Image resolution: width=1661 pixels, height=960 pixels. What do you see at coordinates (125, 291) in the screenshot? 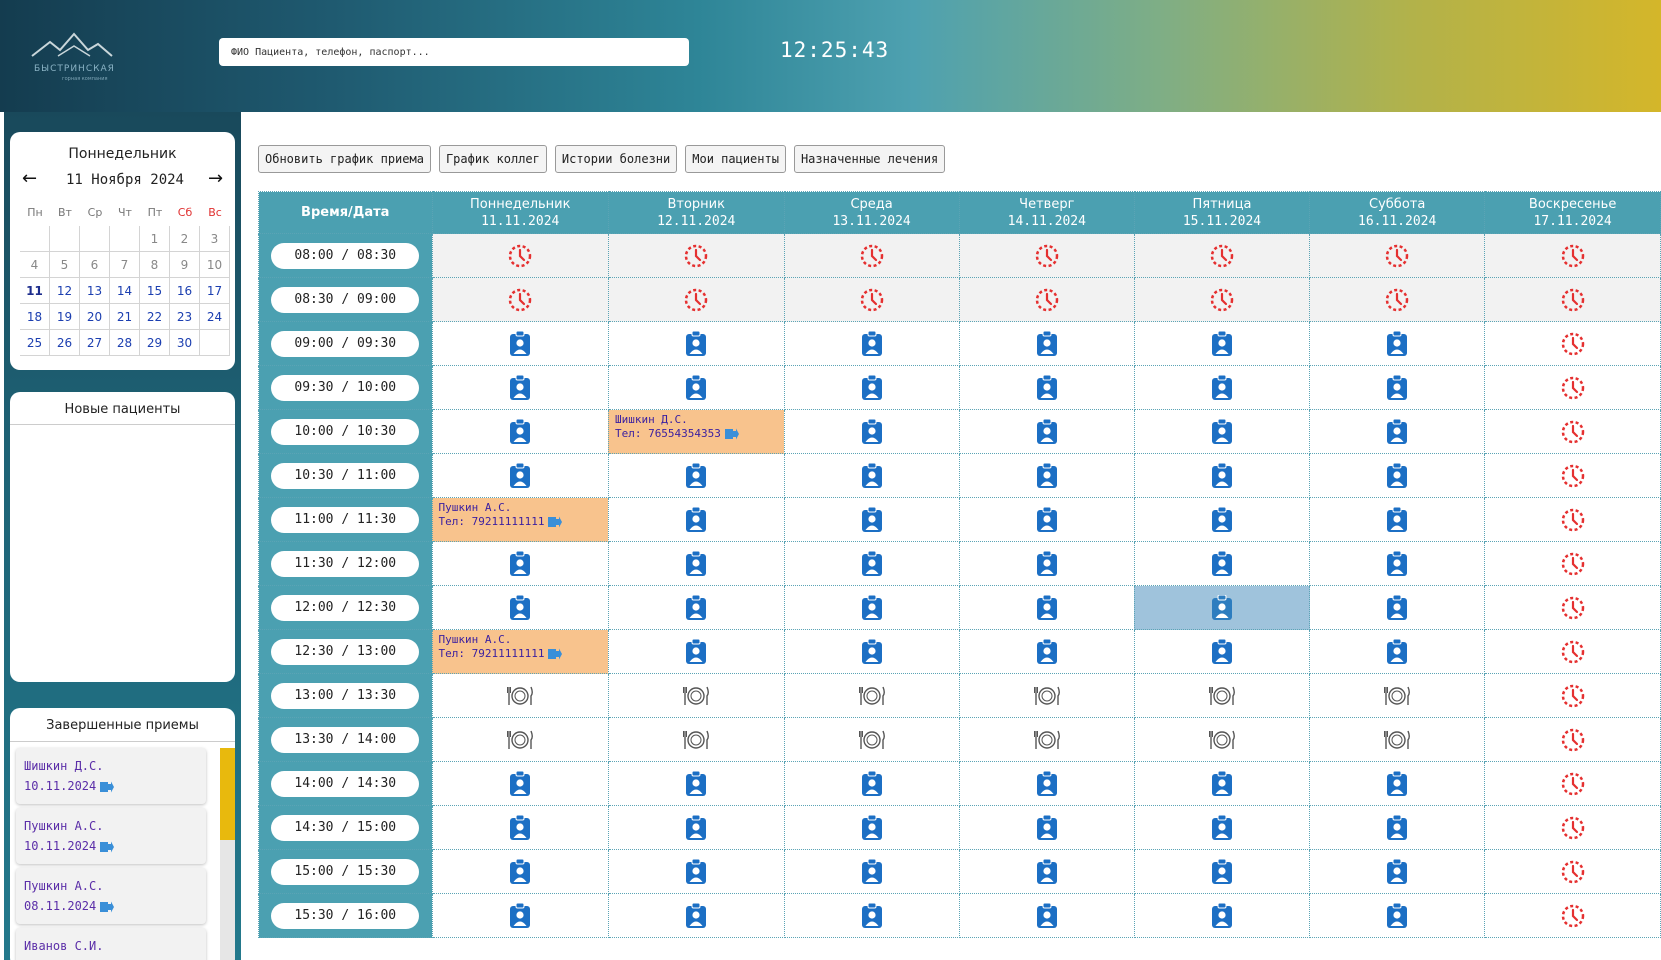
I see `calendar-day: 14` at bounding box center [125, 291].